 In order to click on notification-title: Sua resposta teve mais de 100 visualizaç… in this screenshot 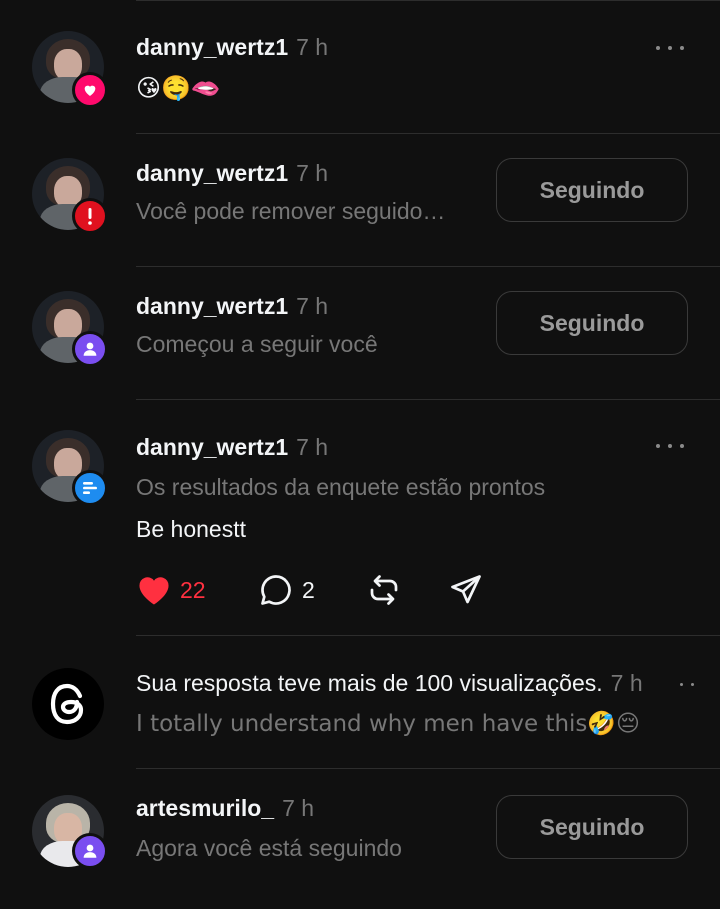, I will do `click(389, 683)`.